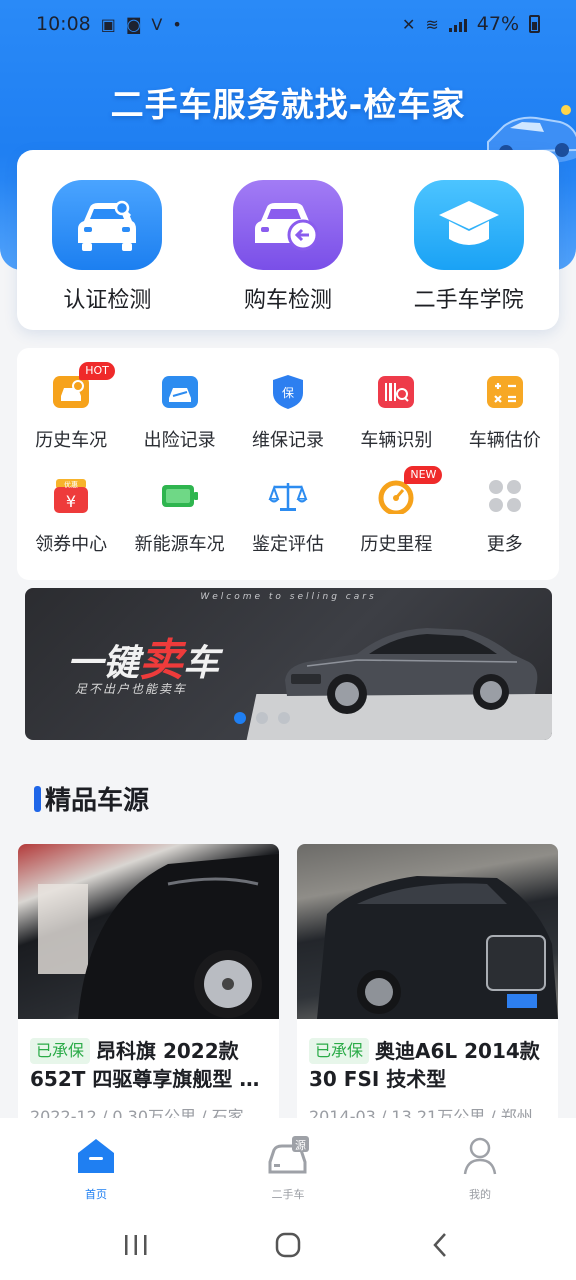 Image resolution: width=576 pixels, height=1280 pixels. I want to click on nav-profile: 我的, so click(480, 1172).